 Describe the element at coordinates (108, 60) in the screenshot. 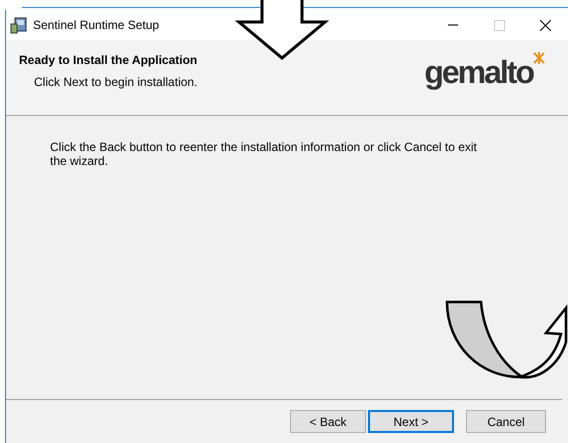

I see `page-heading: Ready to Install the Application` at that location.